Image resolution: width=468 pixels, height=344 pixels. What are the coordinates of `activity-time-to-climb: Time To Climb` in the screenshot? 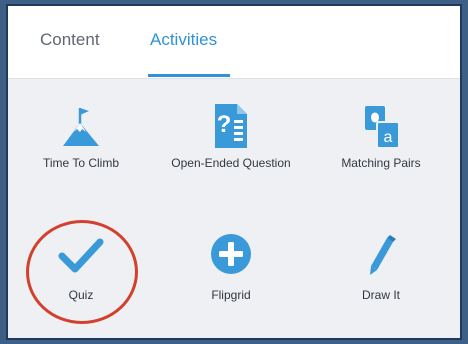 It's located at (82, 150).